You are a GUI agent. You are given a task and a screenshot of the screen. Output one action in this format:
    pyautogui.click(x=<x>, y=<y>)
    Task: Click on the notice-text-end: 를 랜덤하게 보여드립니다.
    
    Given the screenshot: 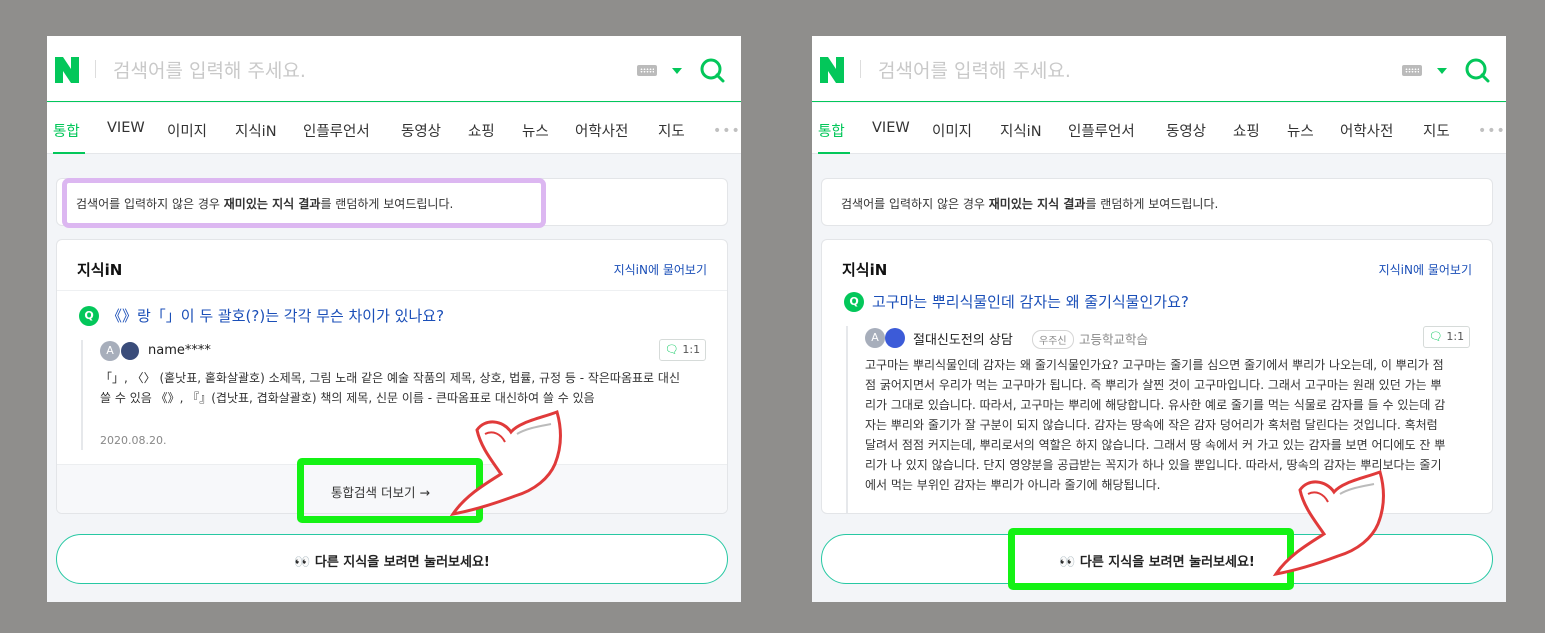 What is the action you would take?
    pyautogui.click(x=1152, y=204)
    